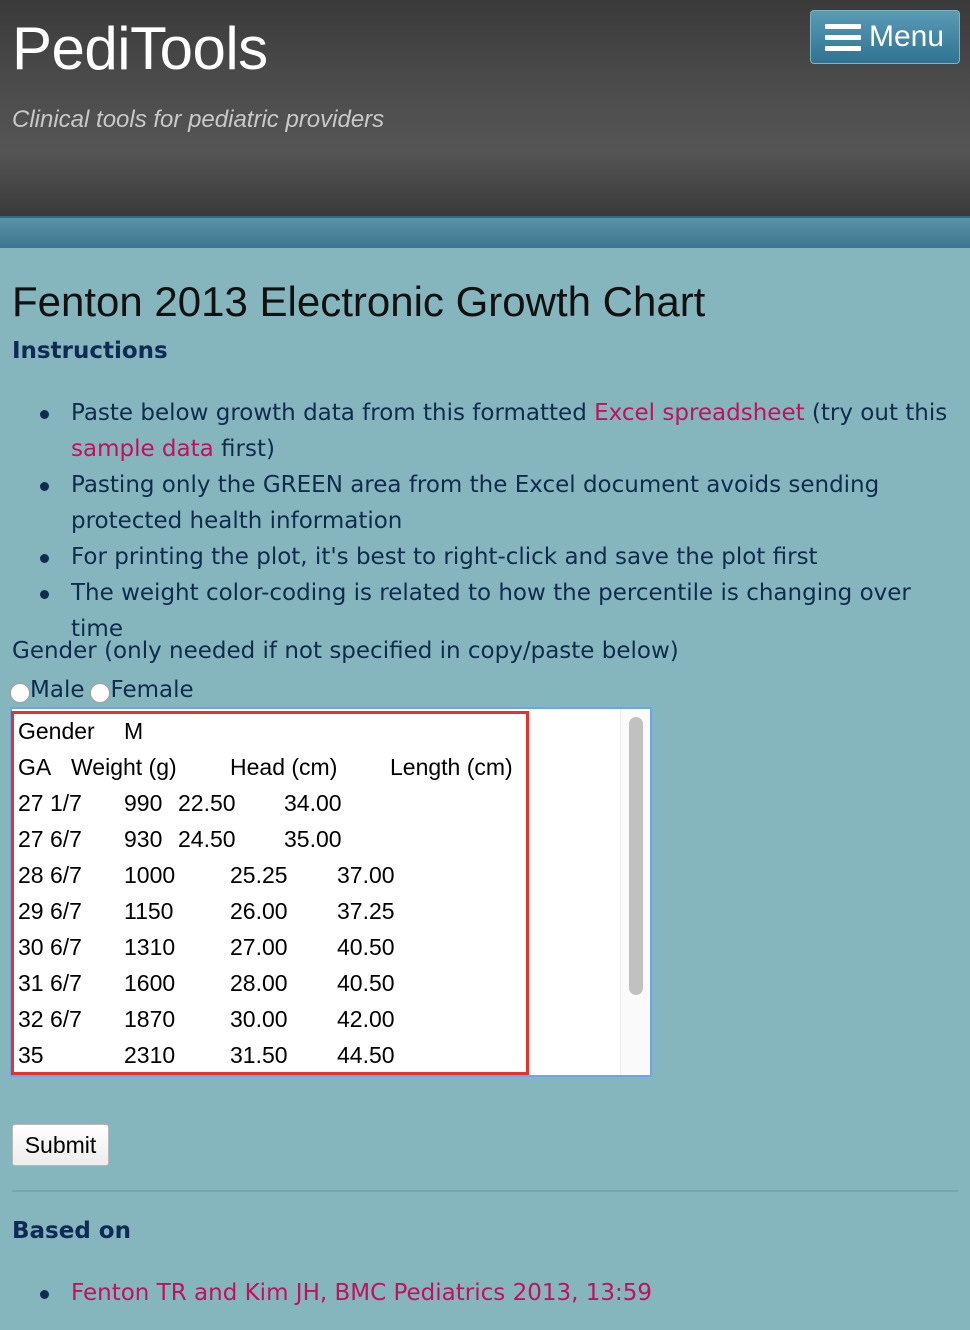  I want to click on male-radio, so click(20, 693).